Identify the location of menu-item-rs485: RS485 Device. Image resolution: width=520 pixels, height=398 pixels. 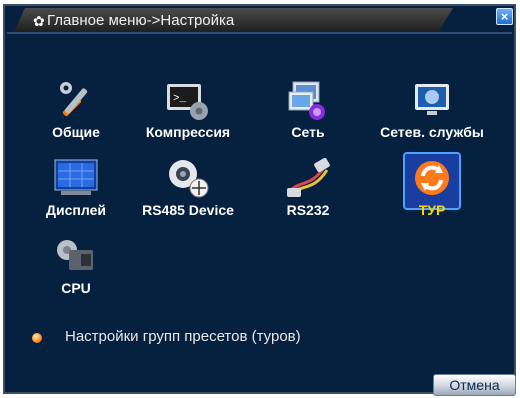
(188, 188).